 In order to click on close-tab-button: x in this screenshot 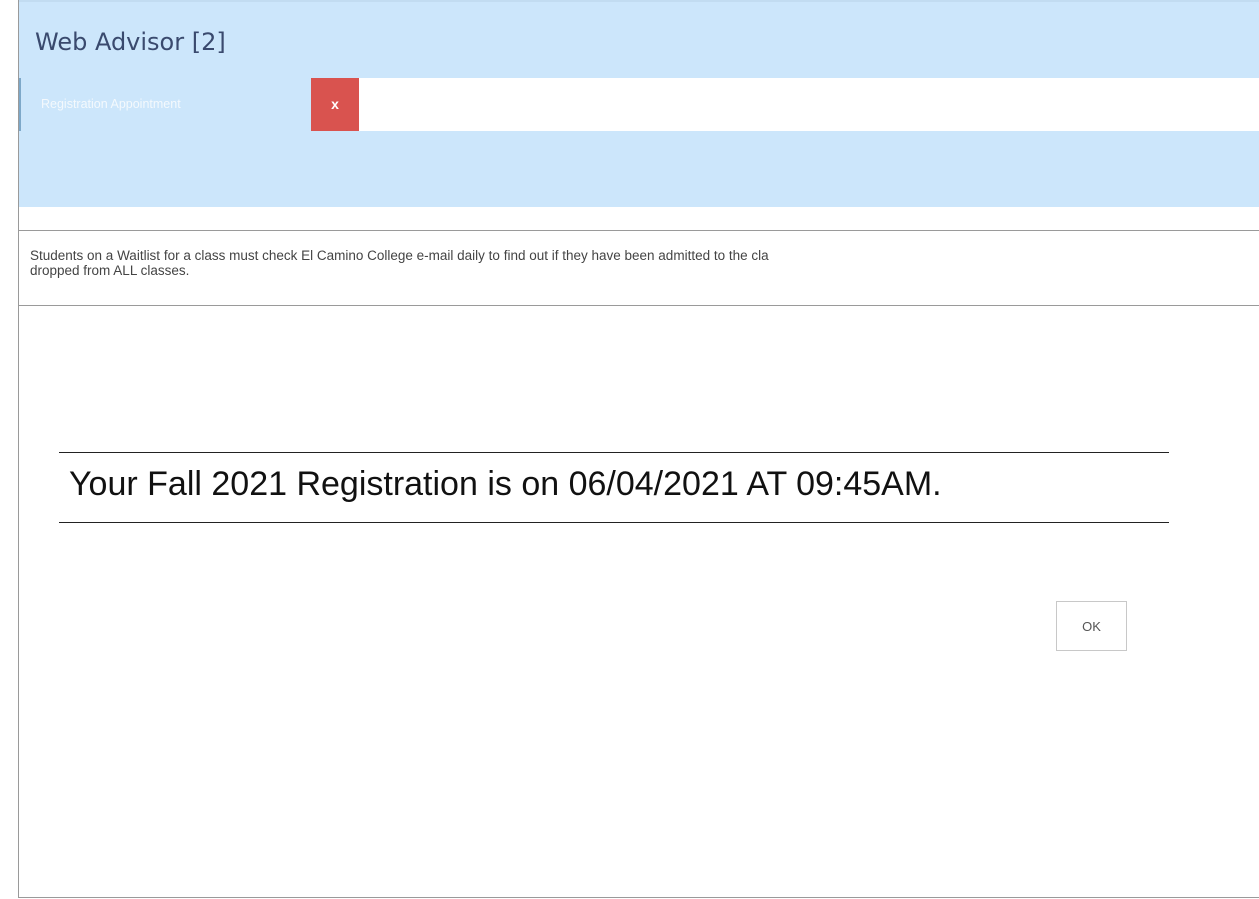, I will do `click(335, 104)`.